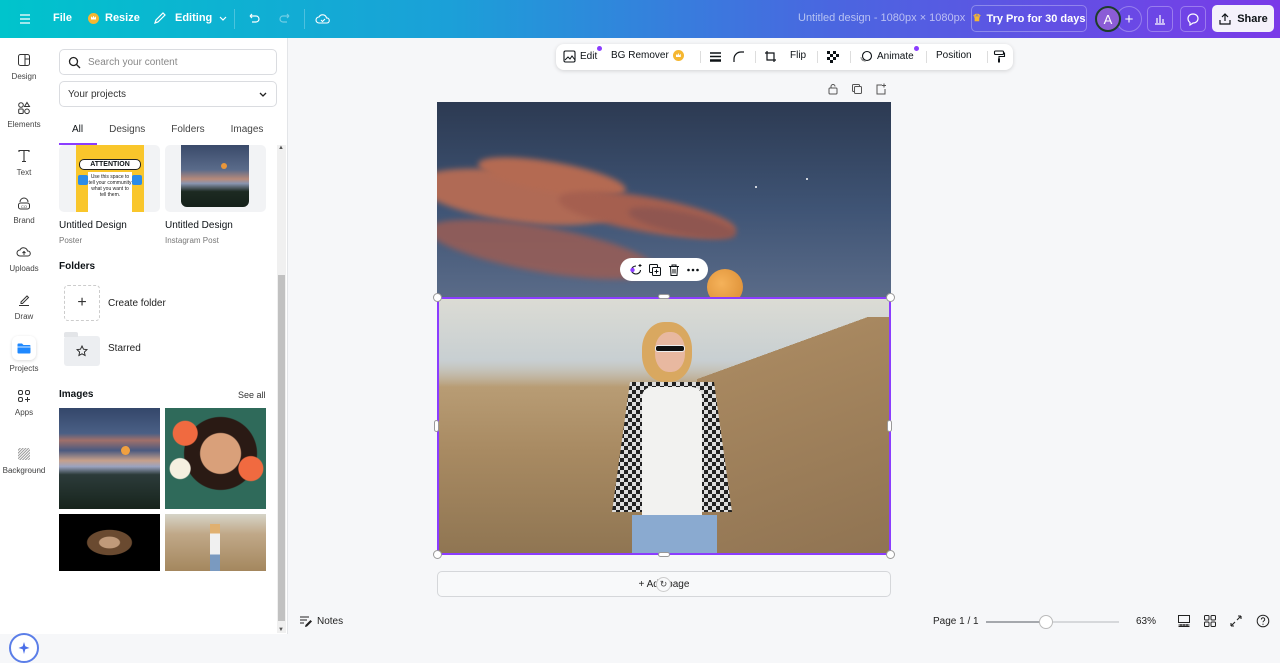  What do you see at coordinates (890, 554) in the screenshot?
I see `resize-handle-br` at bounding box center [890, 554].